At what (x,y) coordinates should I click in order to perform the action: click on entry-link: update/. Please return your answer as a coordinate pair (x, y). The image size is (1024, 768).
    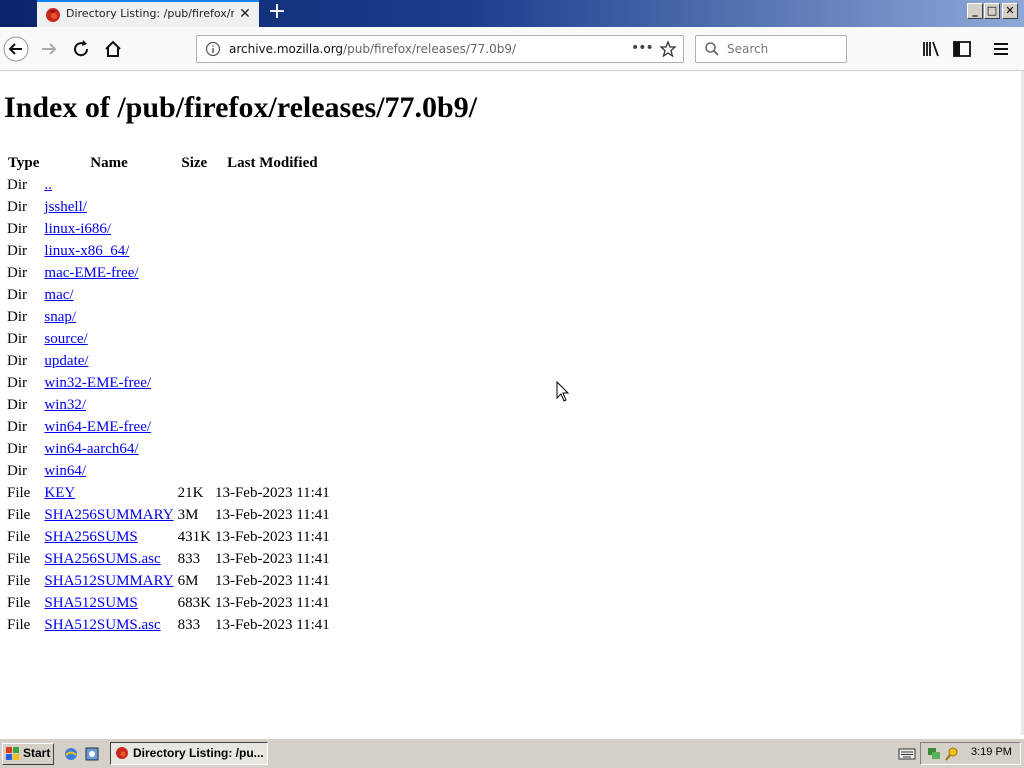
    Looking at the image, I should click on (66, 361).